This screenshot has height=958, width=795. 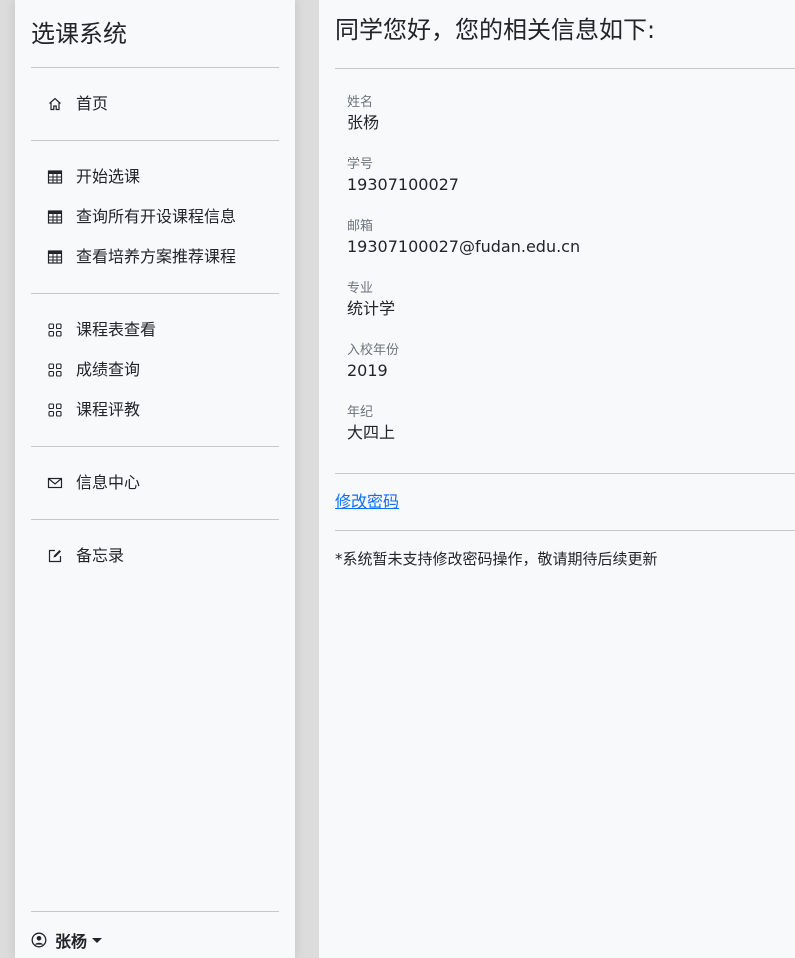 What do you see at coordinates (55, 556) in the screenshot?
I see `pencil-square-icon` at bounding box center [55, 556].